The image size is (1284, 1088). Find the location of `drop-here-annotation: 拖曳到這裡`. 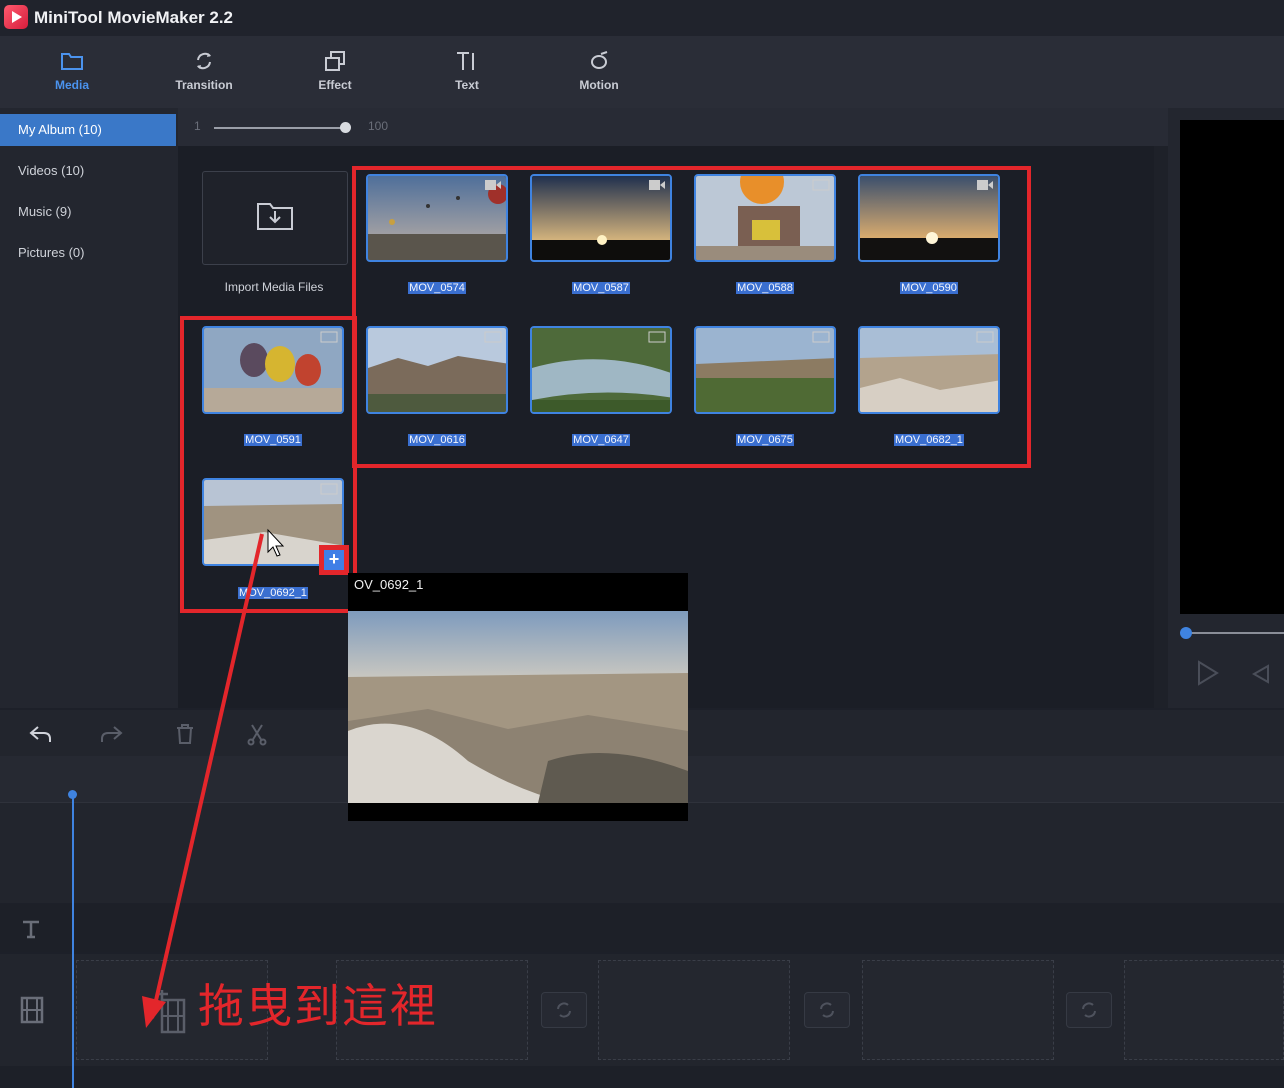

drop-here-annotation: 拖曳到這裡 is located at coordinates (318, 1006).